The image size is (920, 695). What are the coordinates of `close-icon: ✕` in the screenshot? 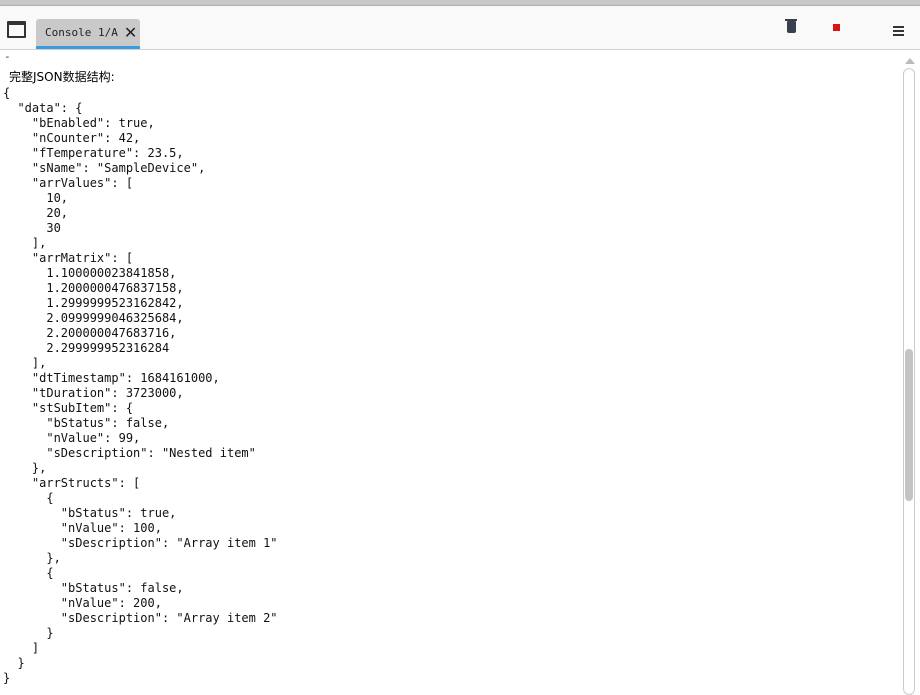 It's located at (130, 32).